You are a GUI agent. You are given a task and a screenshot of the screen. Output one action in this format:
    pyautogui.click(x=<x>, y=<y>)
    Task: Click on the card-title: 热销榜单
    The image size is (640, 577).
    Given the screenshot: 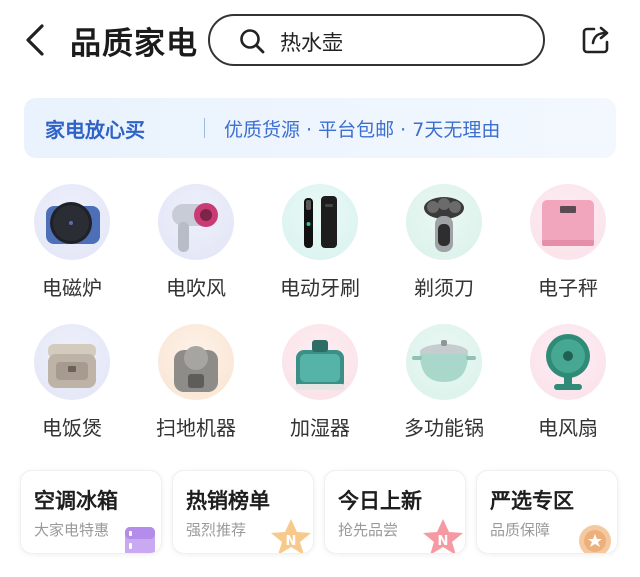 What is the action you would take?
    pyautogui.click(x=228, y=501)
    